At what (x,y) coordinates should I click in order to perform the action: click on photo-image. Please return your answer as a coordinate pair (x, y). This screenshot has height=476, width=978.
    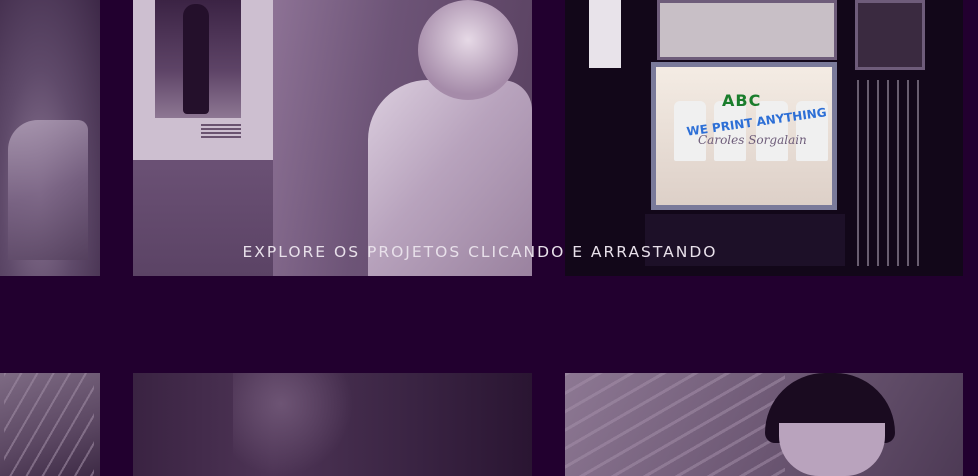
    Looking at the image, I should click on (198, 59).